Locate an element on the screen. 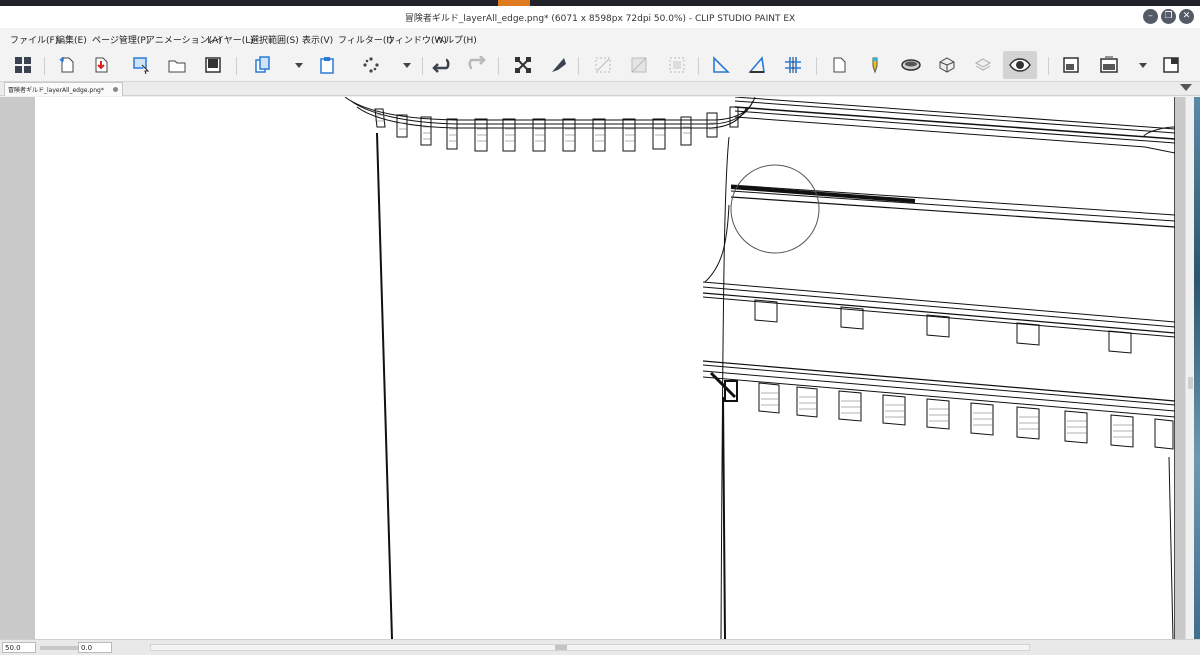  close-button: ✕ is located at coordinates (1186, 16).